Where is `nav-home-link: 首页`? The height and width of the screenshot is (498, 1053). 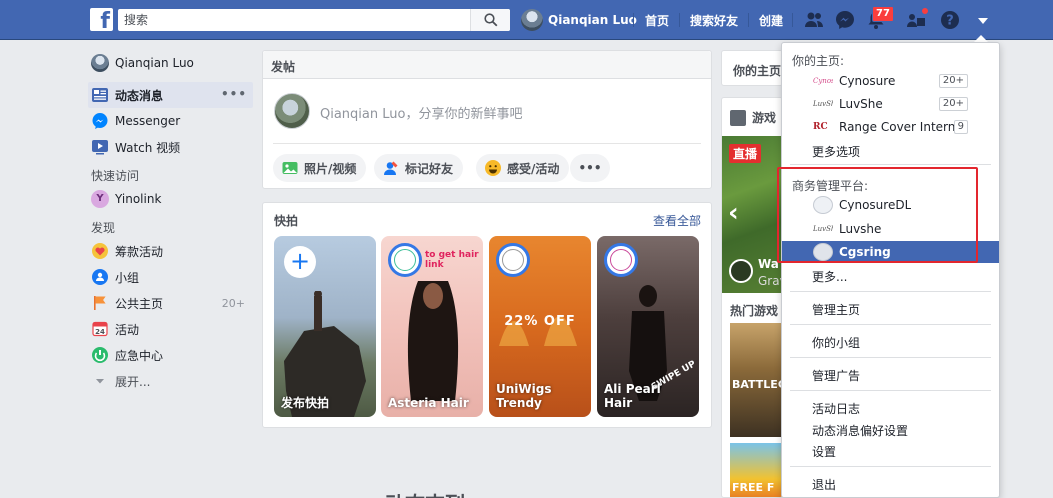 nav-home-link: 首页 is located at coordinates (657, 20).